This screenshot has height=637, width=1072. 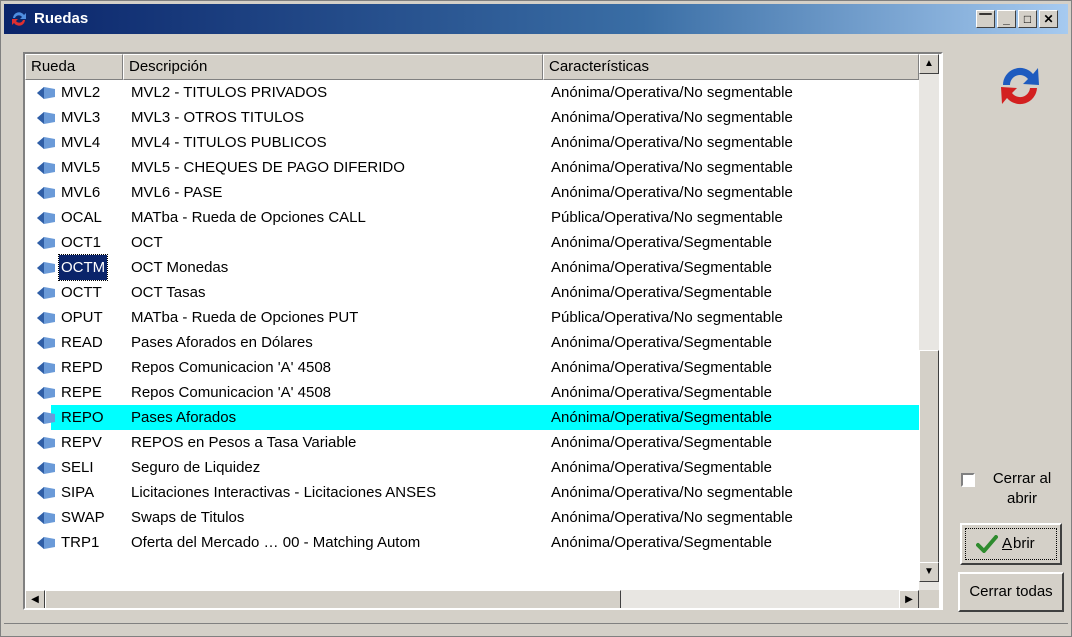 I want to click on vertical-scroll-thumb, so click(x=929, y=459).